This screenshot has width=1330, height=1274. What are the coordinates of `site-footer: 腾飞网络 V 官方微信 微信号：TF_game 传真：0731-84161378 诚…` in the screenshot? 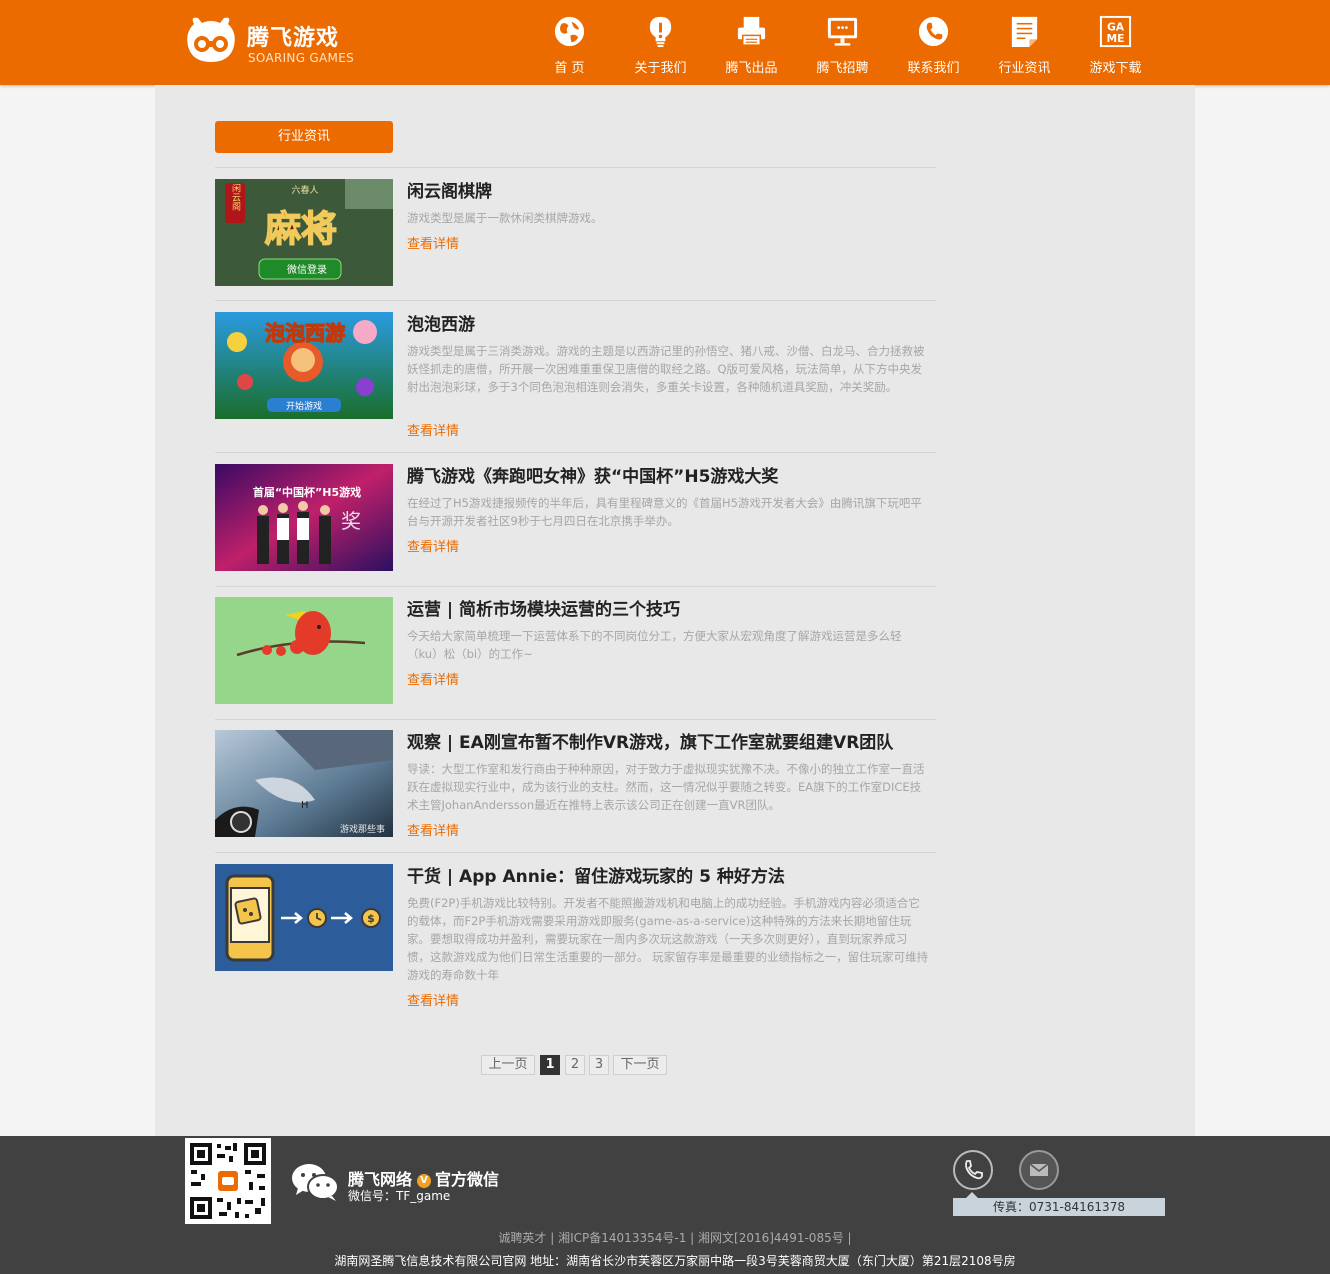 It's located at (665, 1205).